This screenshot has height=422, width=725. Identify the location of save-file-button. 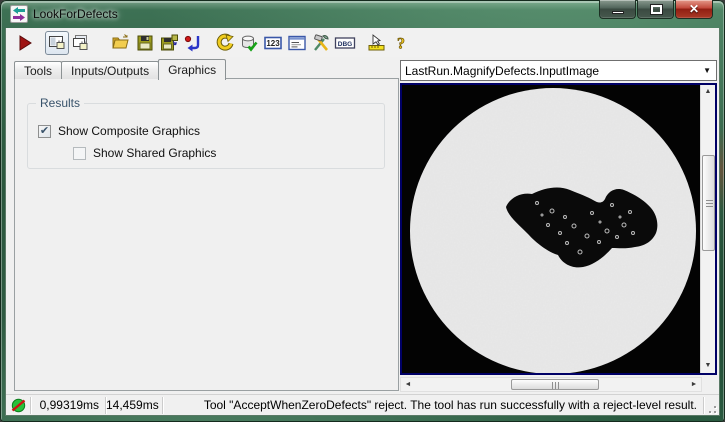
(145, 43).